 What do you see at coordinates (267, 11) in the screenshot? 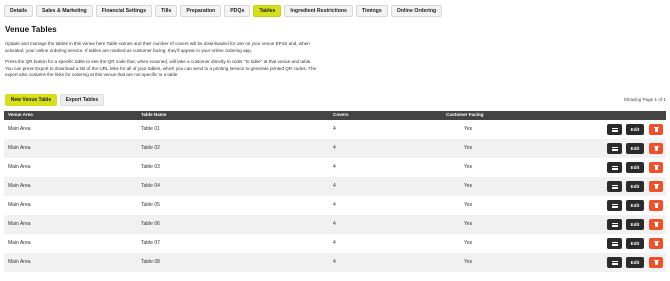
I see `tab-tables: Tables` at bounding box center [267, 11].